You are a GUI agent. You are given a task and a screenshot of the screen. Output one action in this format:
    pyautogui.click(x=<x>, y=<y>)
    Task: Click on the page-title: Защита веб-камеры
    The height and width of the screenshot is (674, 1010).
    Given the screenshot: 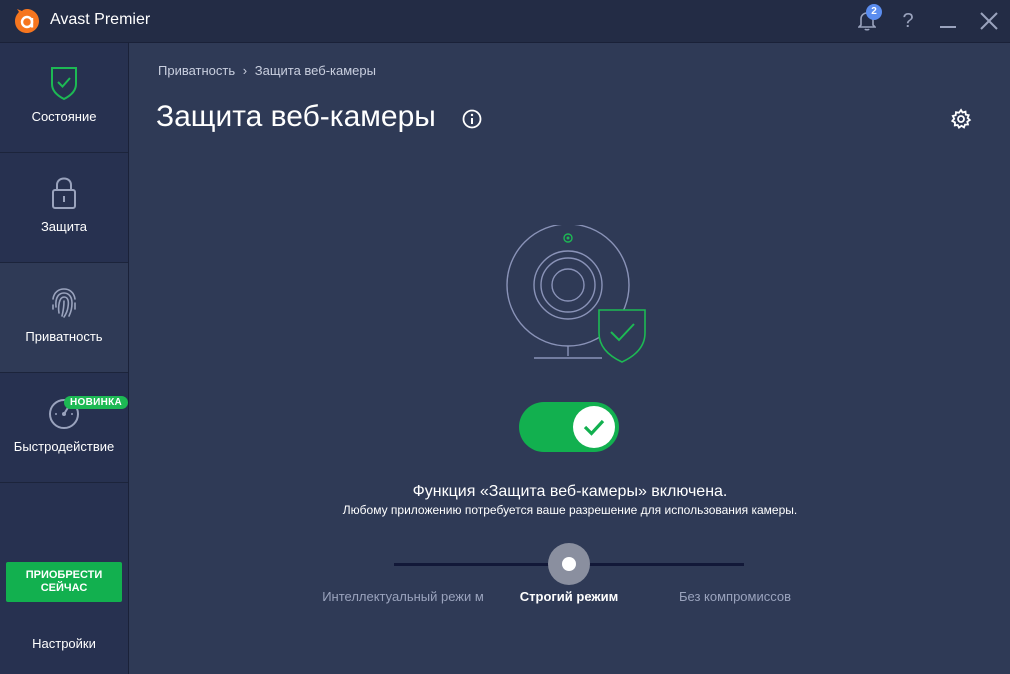 What is the action you would take?
    pyautogui.click(x=296, y=116)
    